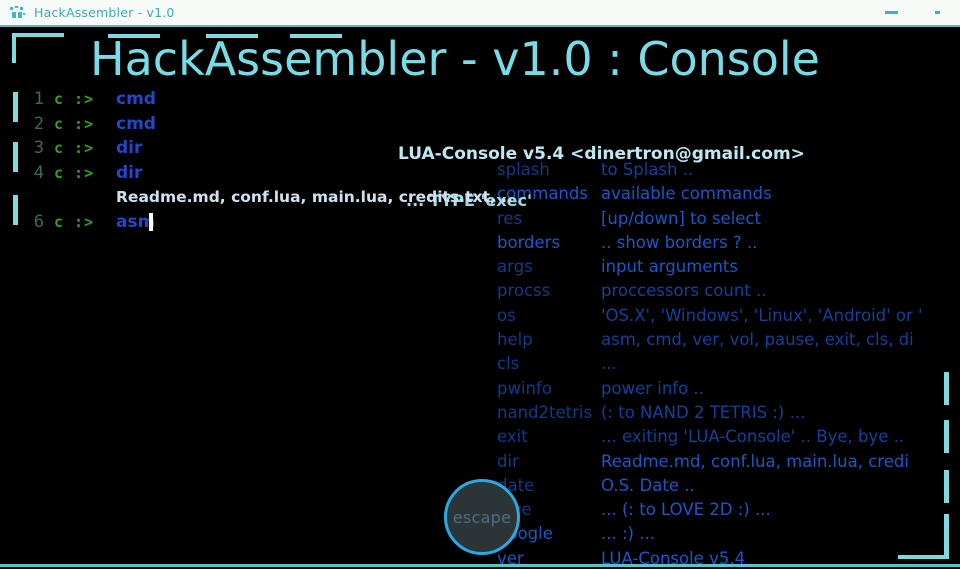 The height and width of the screenshot is (569, 960). I want to click on app-pixel-icon, so click(18, 12).